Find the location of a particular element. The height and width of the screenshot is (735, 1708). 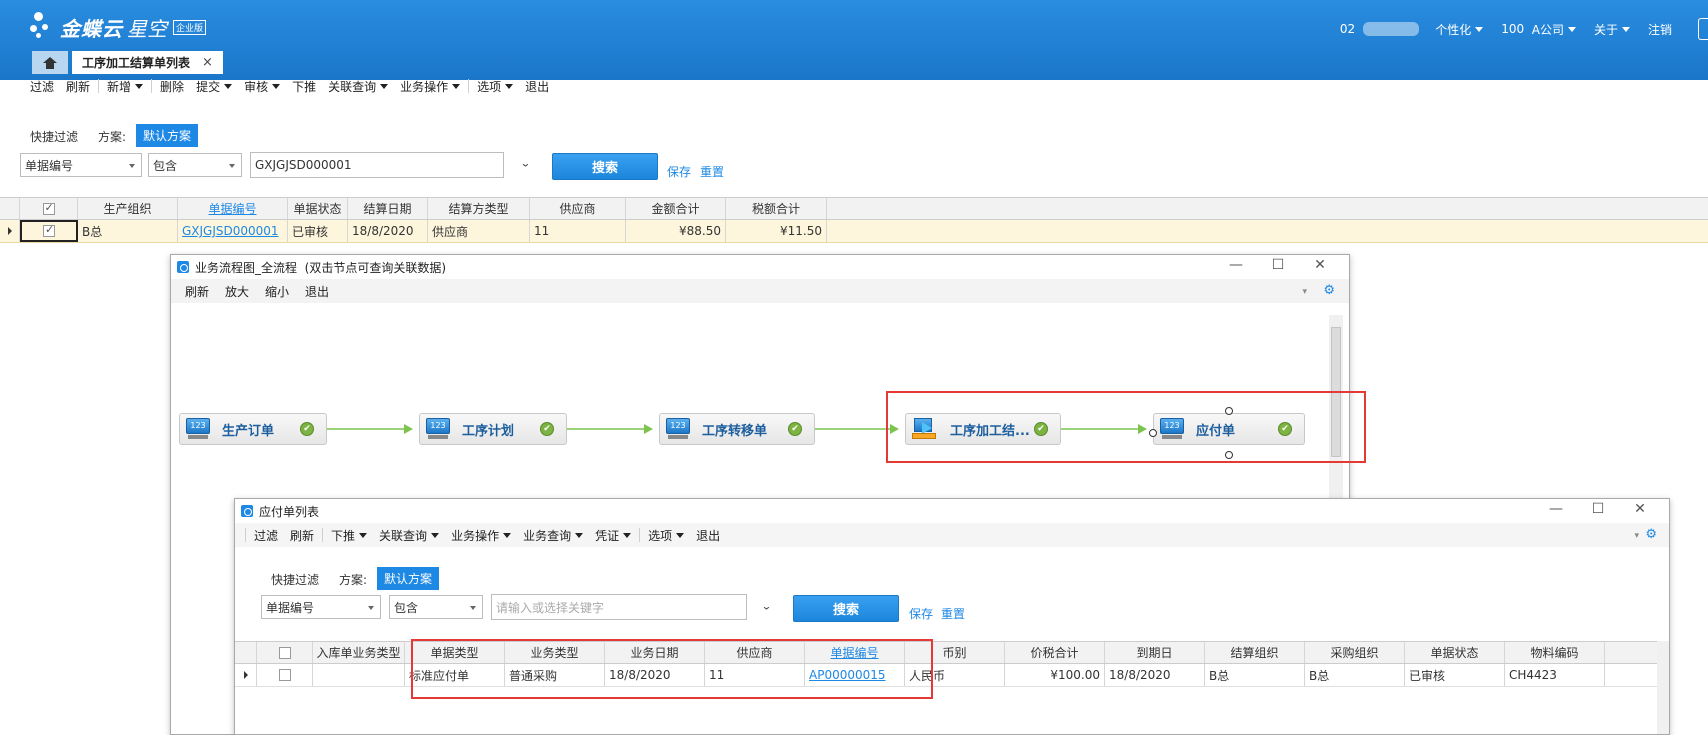

col-header: 物料编码 is located at coordinates (1555, 652).